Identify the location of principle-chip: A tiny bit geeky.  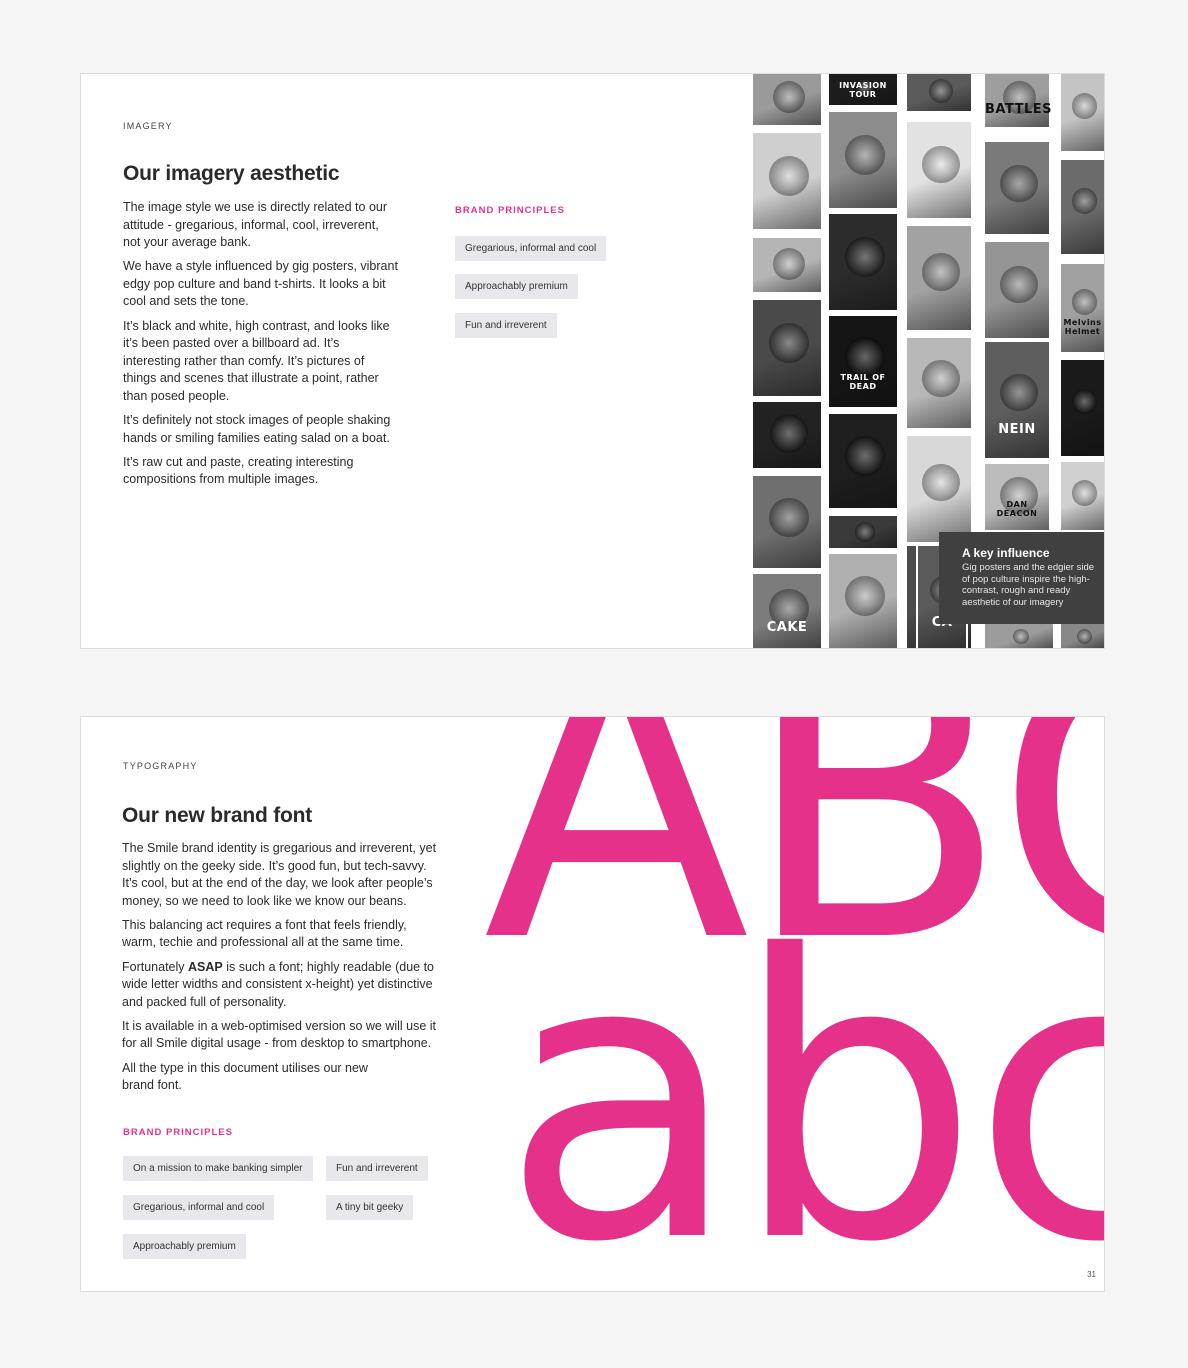
(370, 1207).